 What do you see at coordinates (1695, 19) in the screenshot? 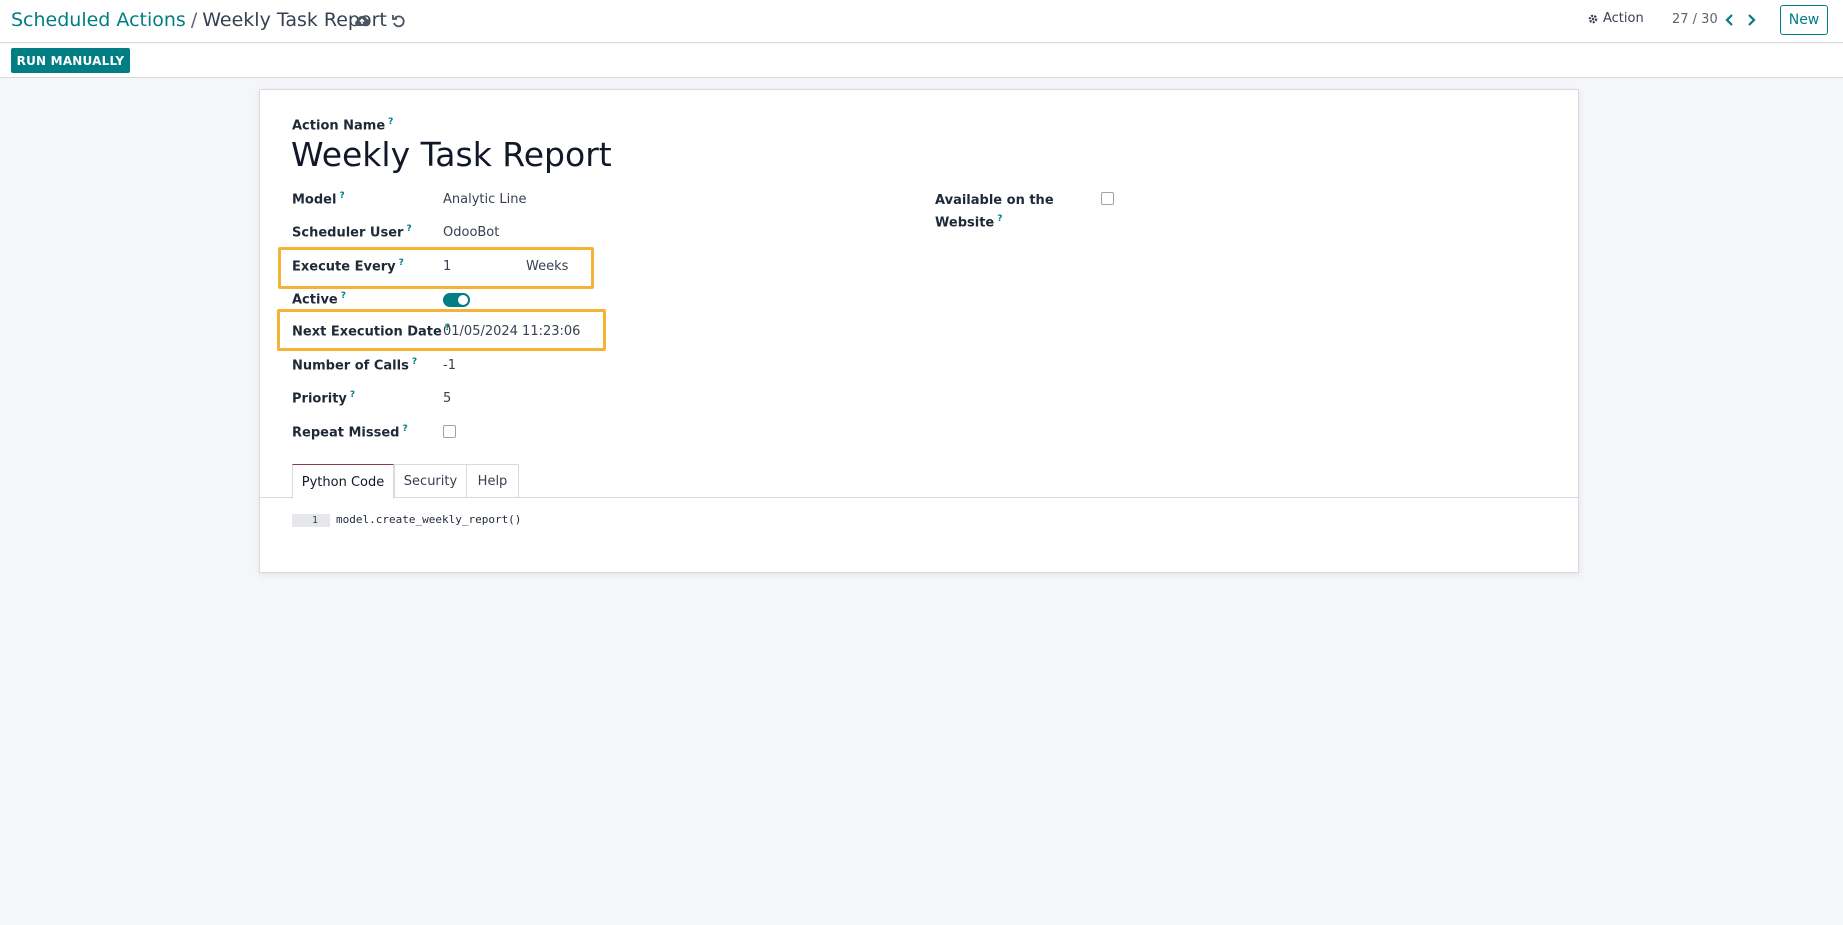
I see `pager-value: 27 / 30` at bounding box center [1695, 19].